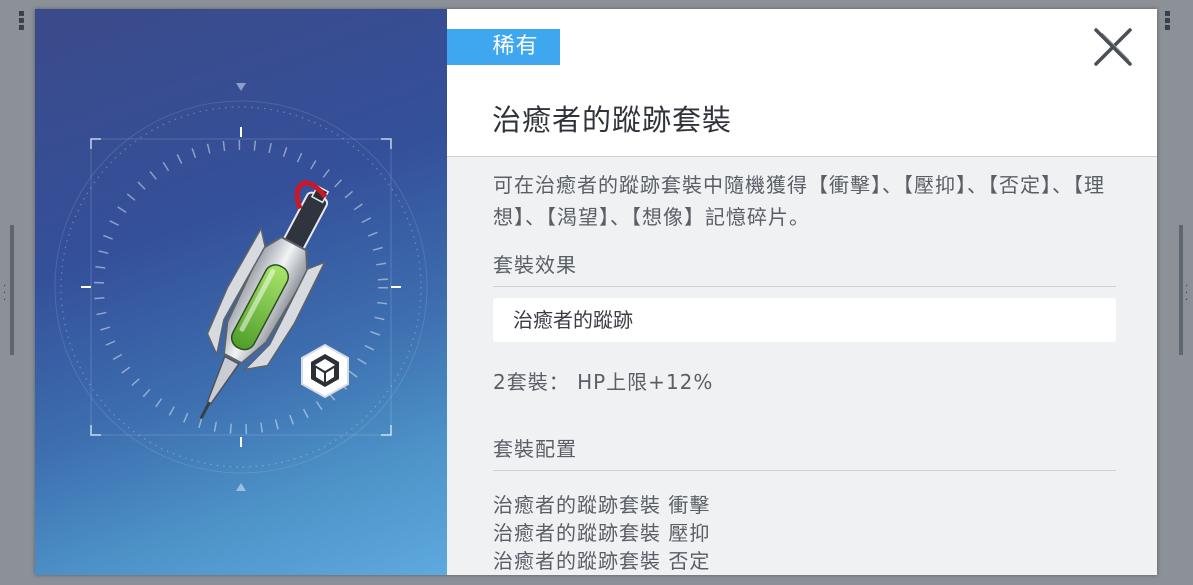 This screenshot has width=1193, height=585. Describe the element at coordinates (603, 382) in the screenshot. I see `set-bonus-text: 2套裝： HP上限+12%` at that location.